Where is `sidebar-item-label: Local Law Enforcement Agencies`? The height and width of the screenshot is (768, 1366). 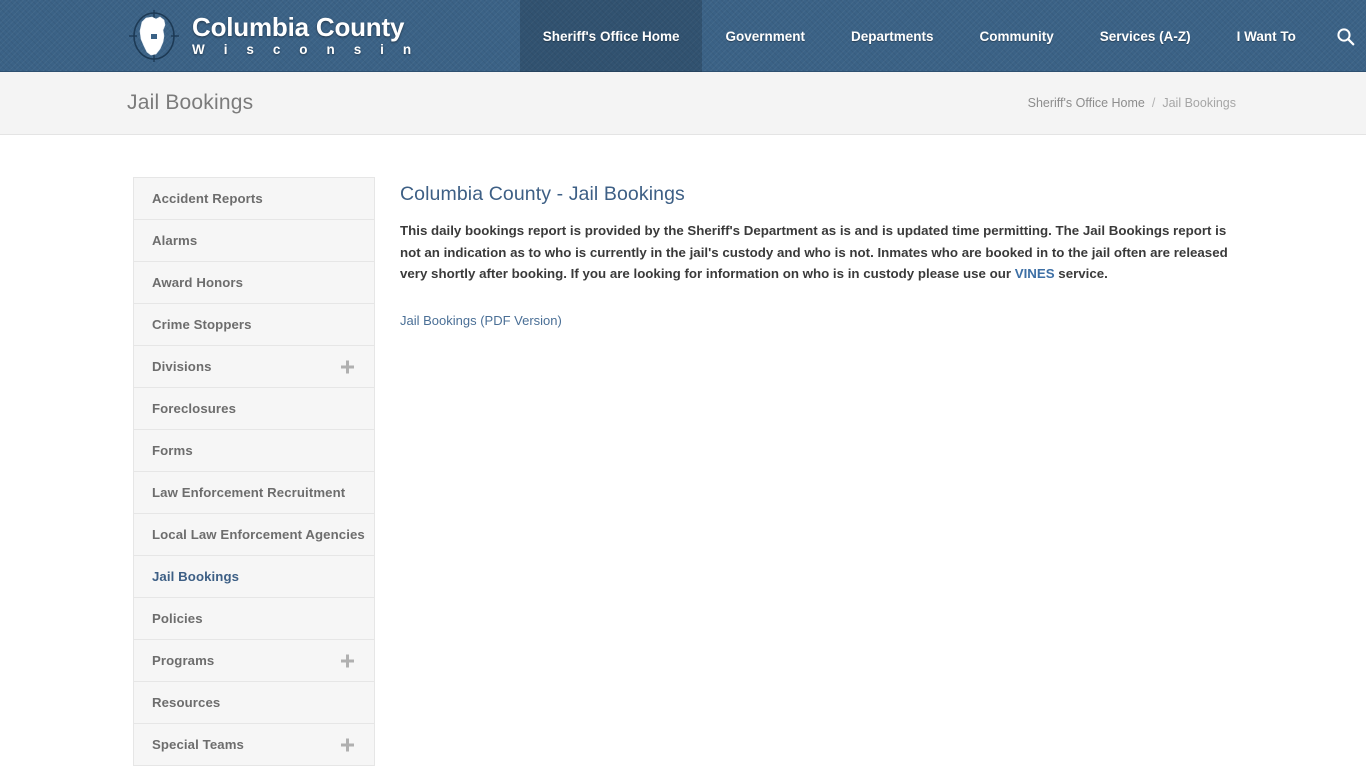
sidebar-item-label: Local Law Enforcement Agencies is located at coordinates (258, 534).